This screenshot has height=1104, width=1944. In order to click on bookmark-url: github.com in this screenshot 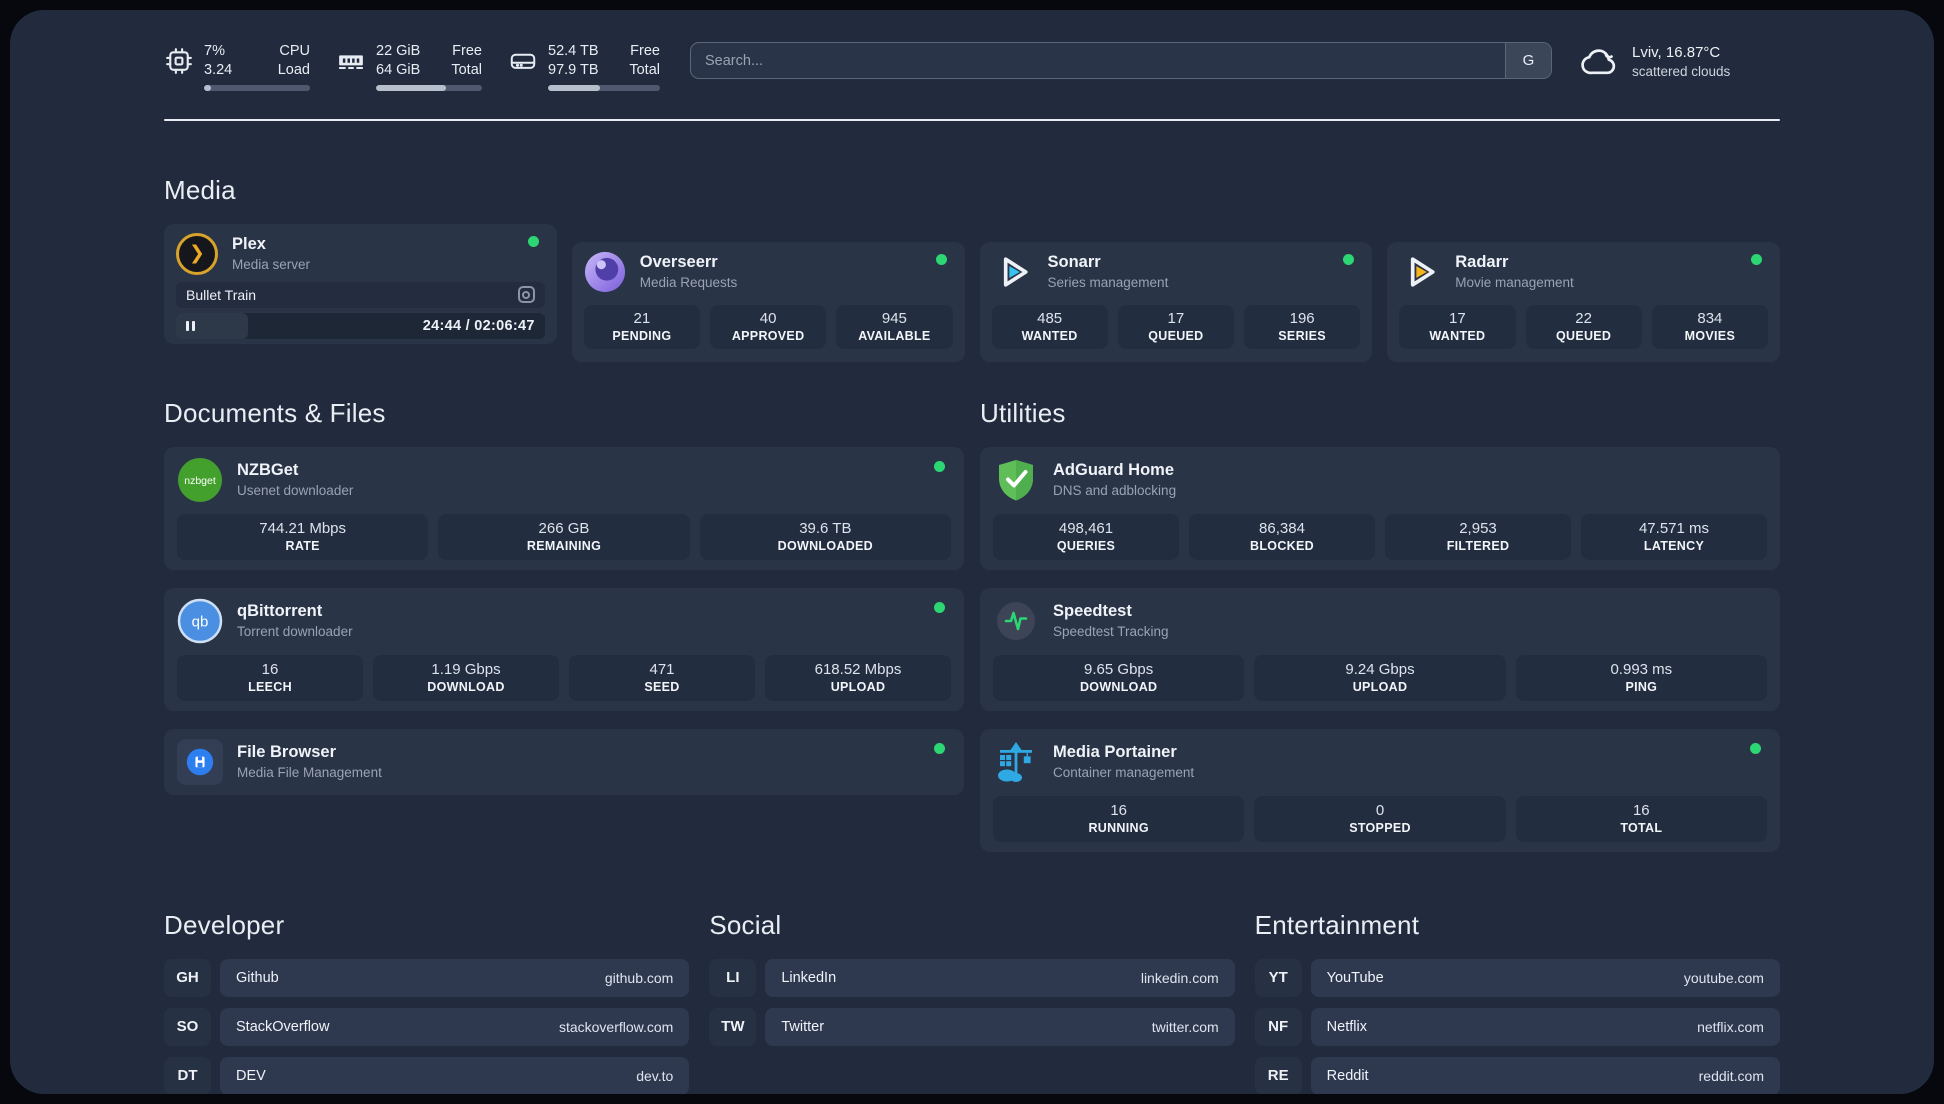, I will do `click(639, 977)`.